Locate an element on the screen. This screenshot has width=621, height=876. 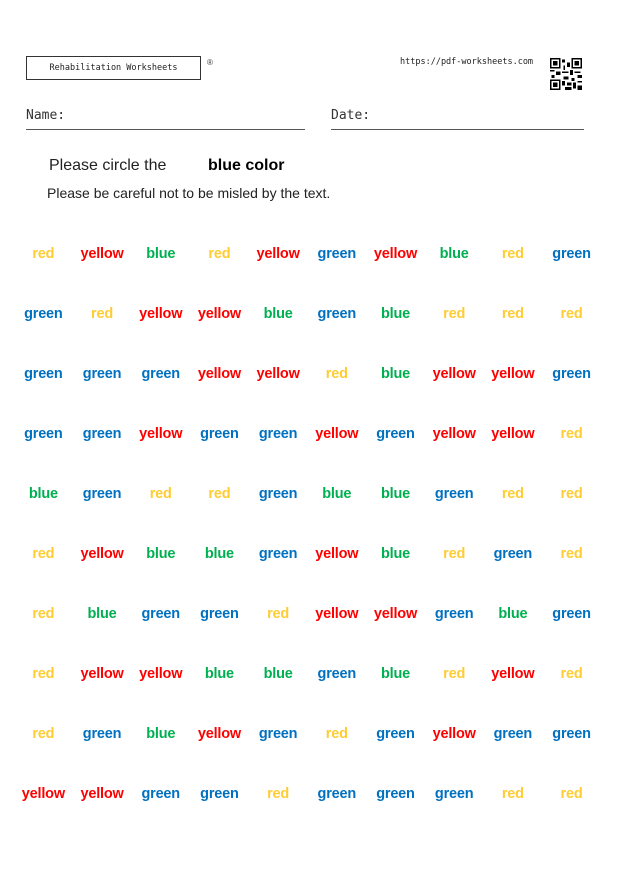
name-field: Name: is located at coordinates (165, 119).